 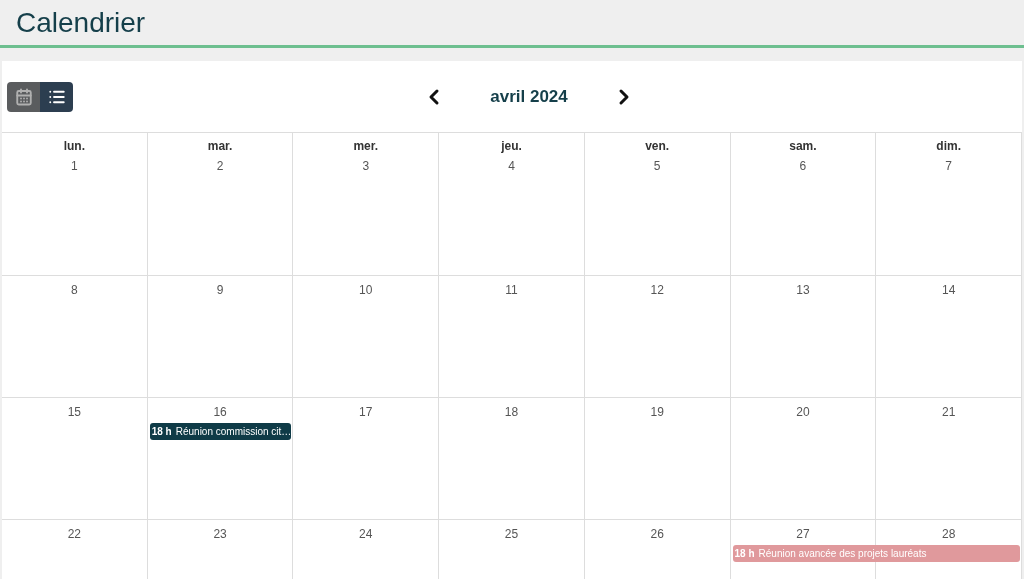 I want to click on day-number: 22, so click(x=74, y=534).